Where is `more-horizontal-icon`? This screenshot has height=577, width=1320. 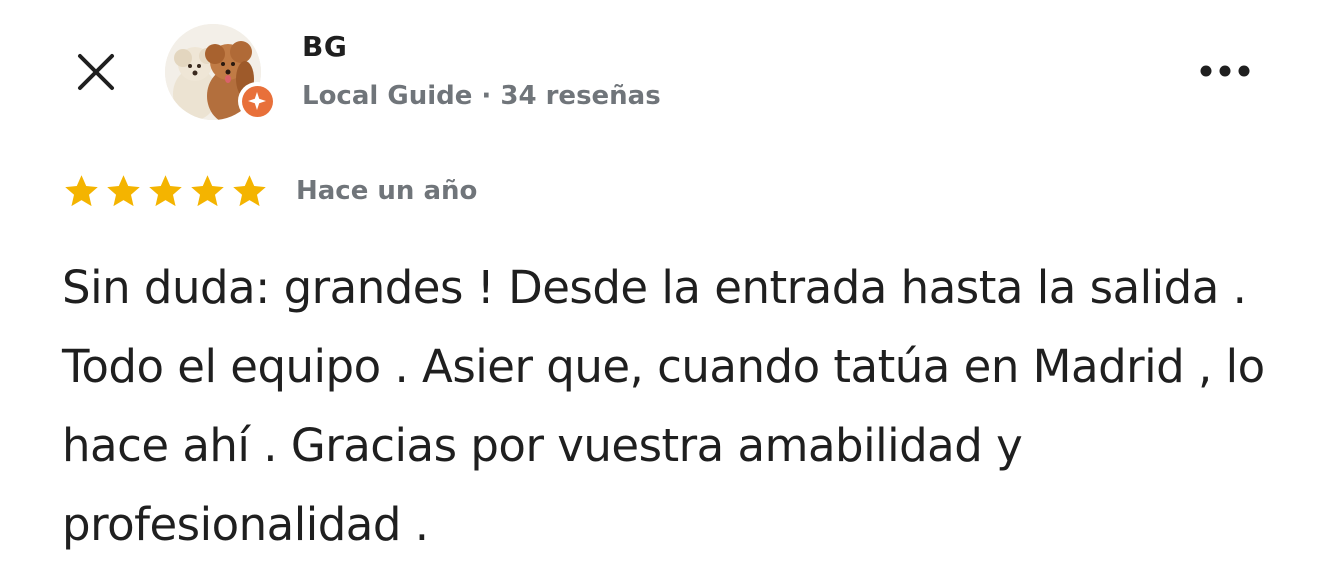 more-horizontal-icon is located at coordinates (1225, 71).